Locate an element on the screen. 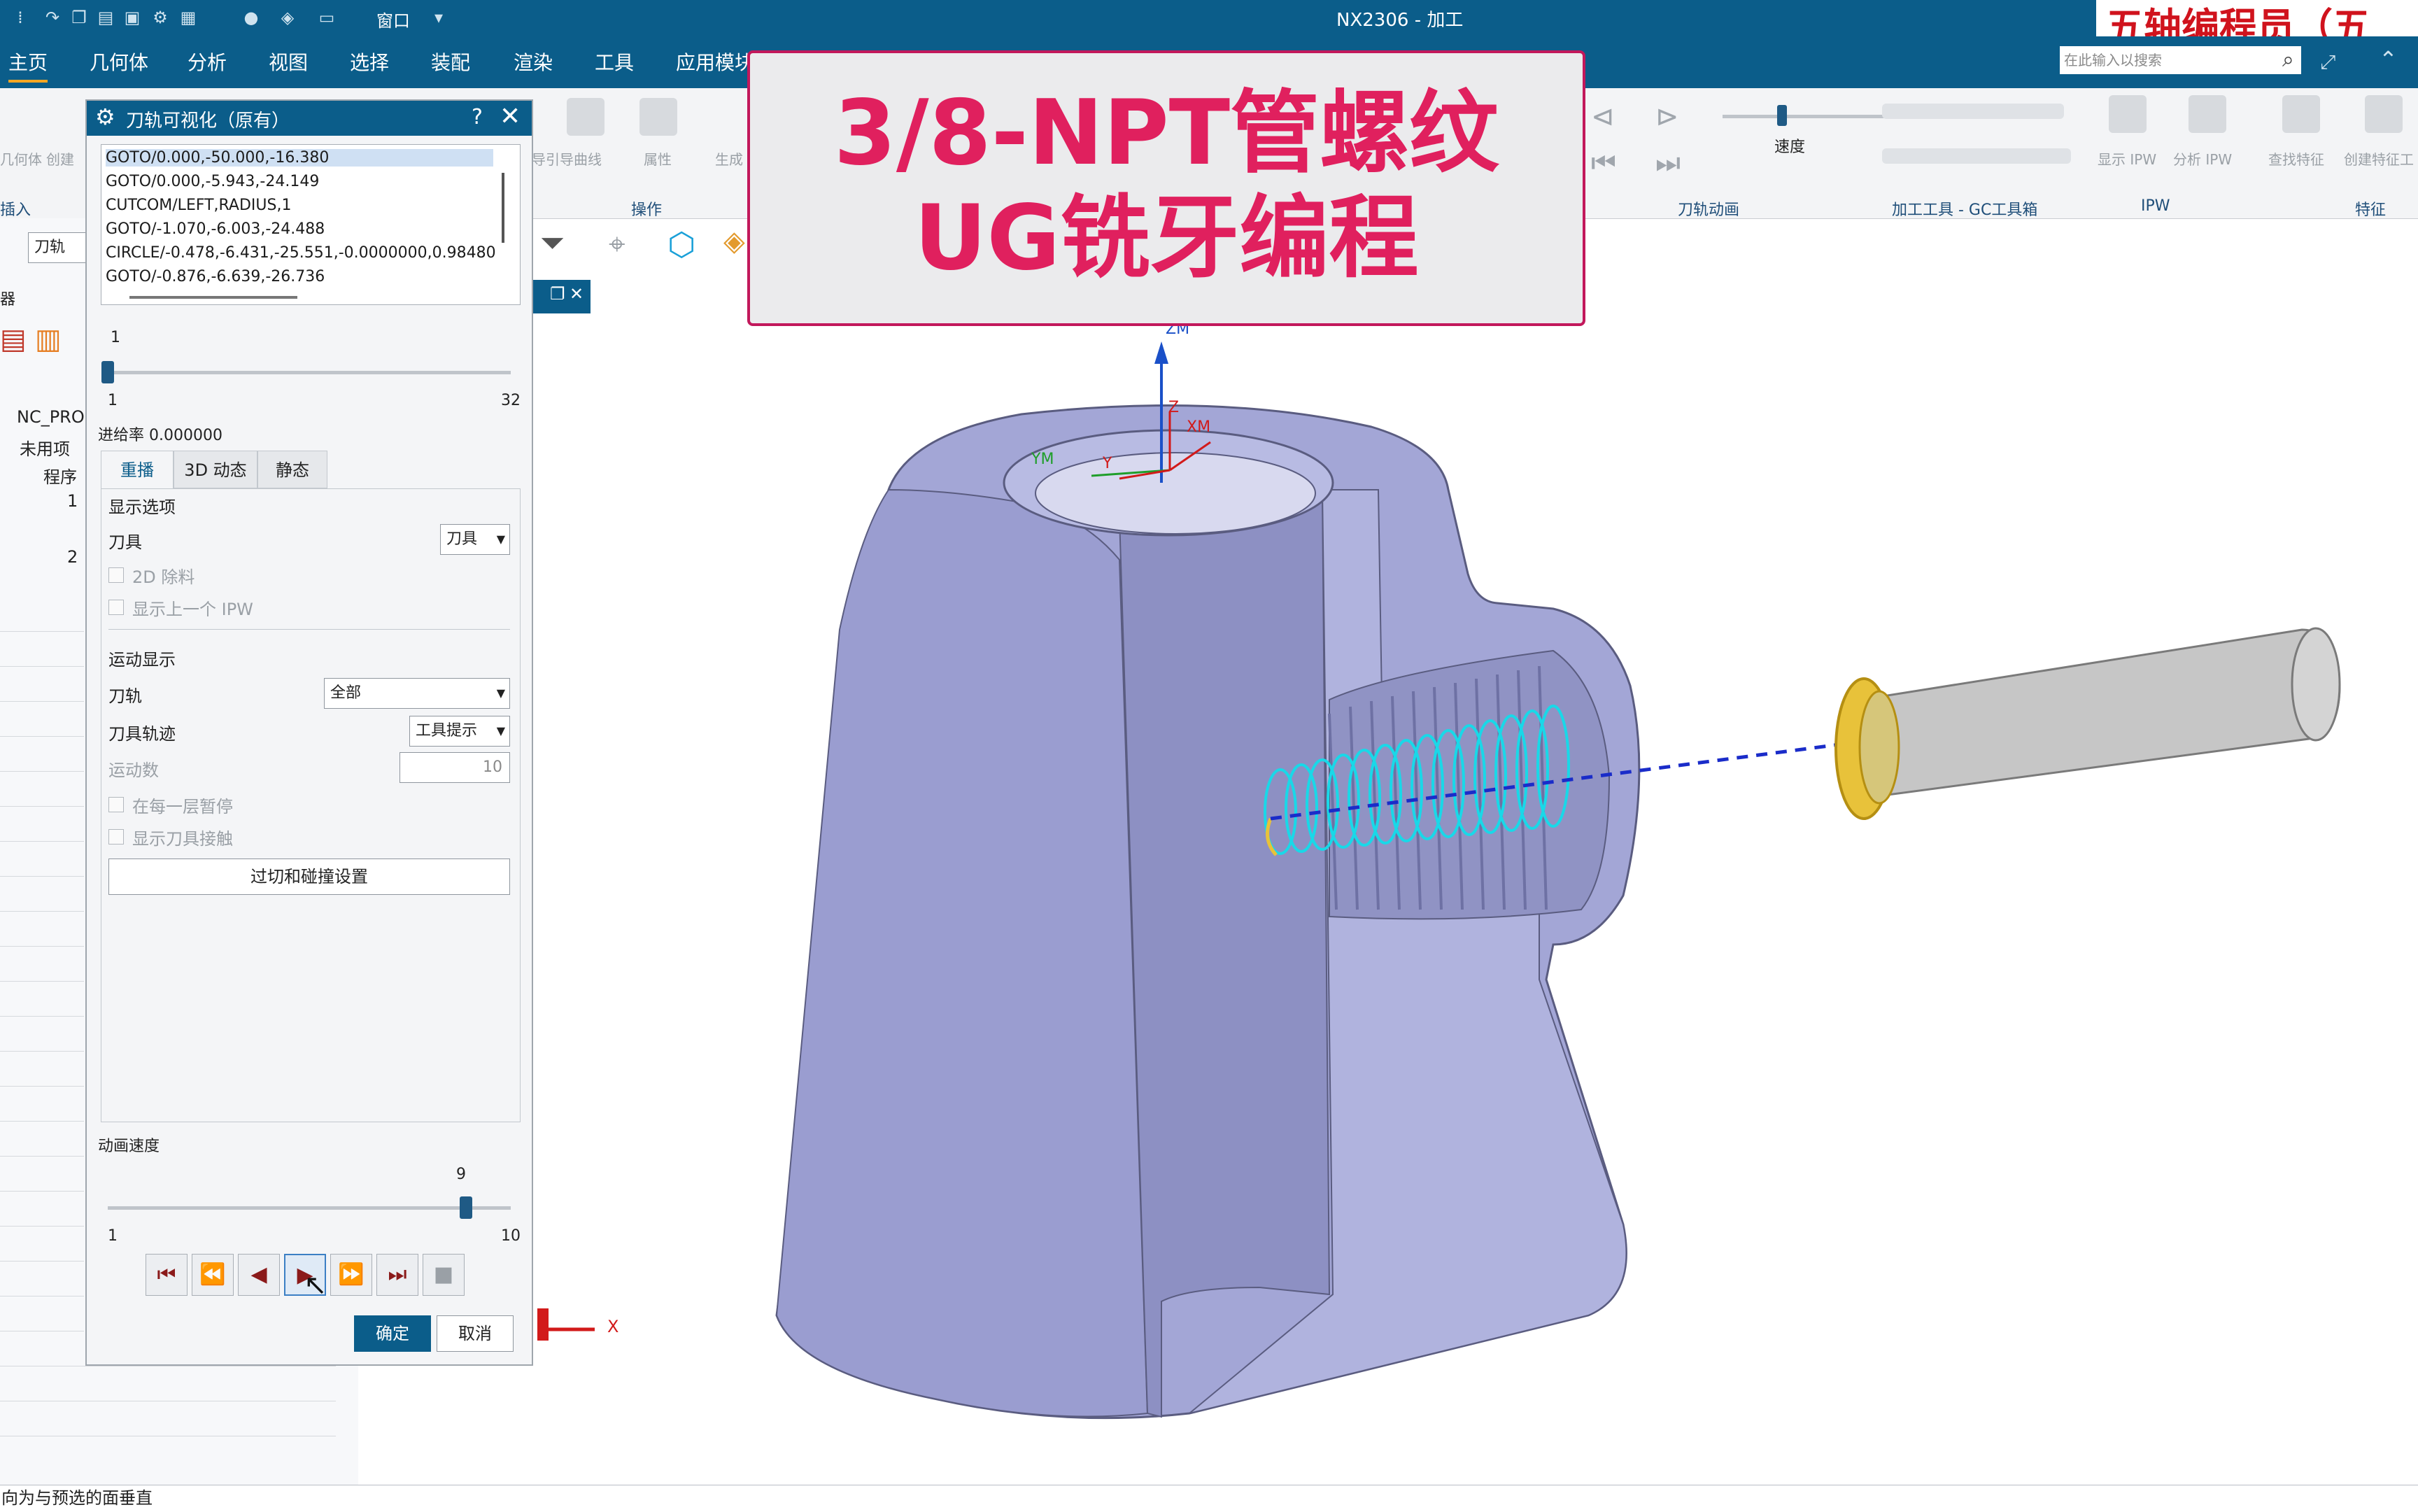 This screenshot has height=1512, width=2418. ok-button: 确定 is located at coordinates (392, 1333).